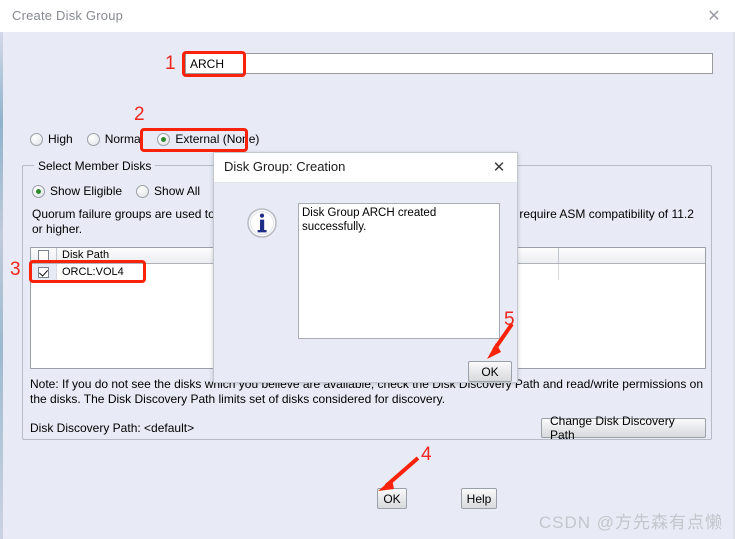 The height and width of the screenshot is (539, 735). I want to click on redundancy-option-normal: Normal, so click(115, 139).